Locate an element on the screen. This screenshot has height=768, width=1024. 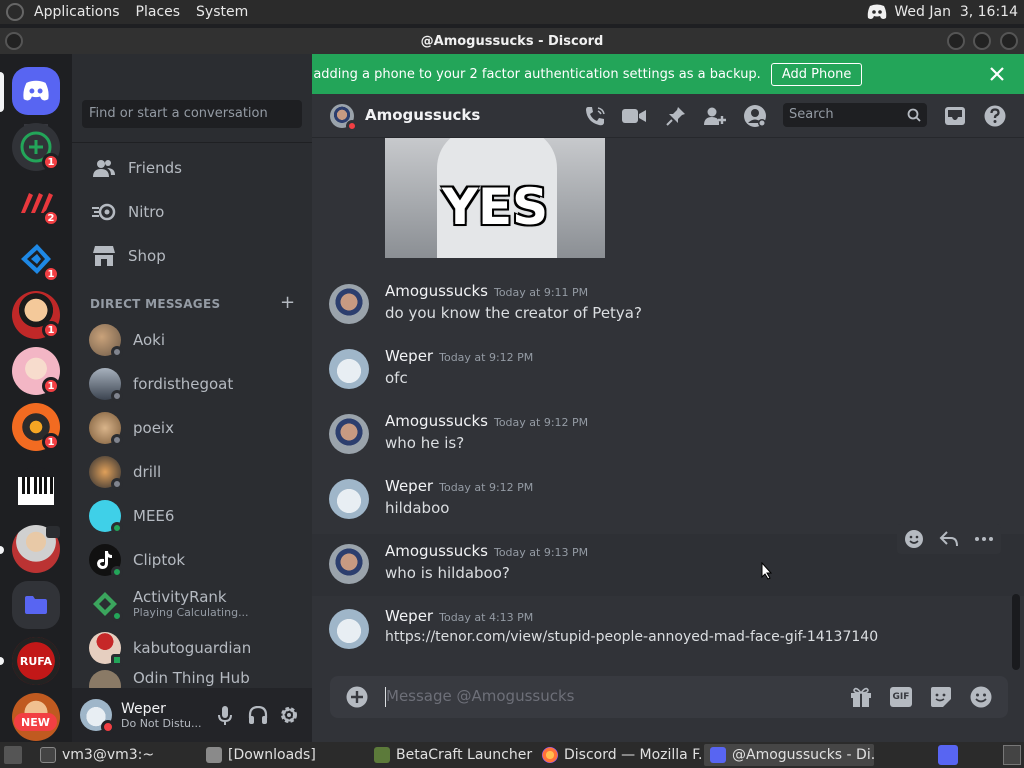
settings-gear-icon is located at coordinates (289, 715).